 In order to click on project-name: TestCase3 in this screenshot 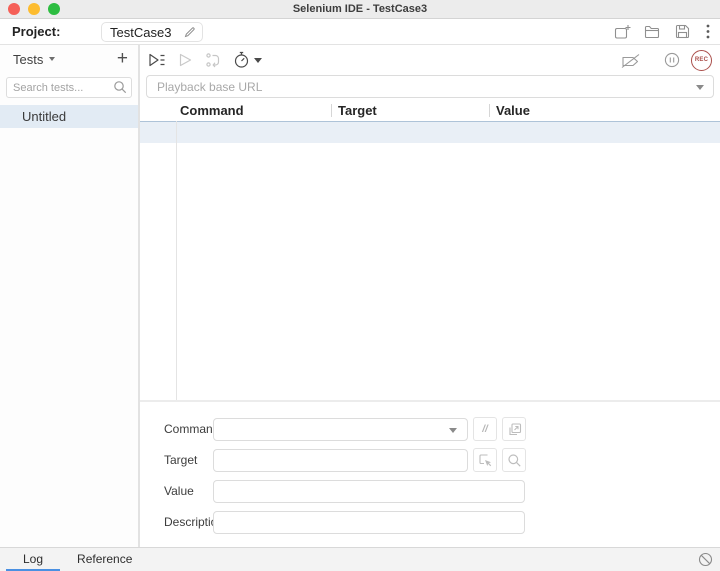, I will do `click(141, 32)`.